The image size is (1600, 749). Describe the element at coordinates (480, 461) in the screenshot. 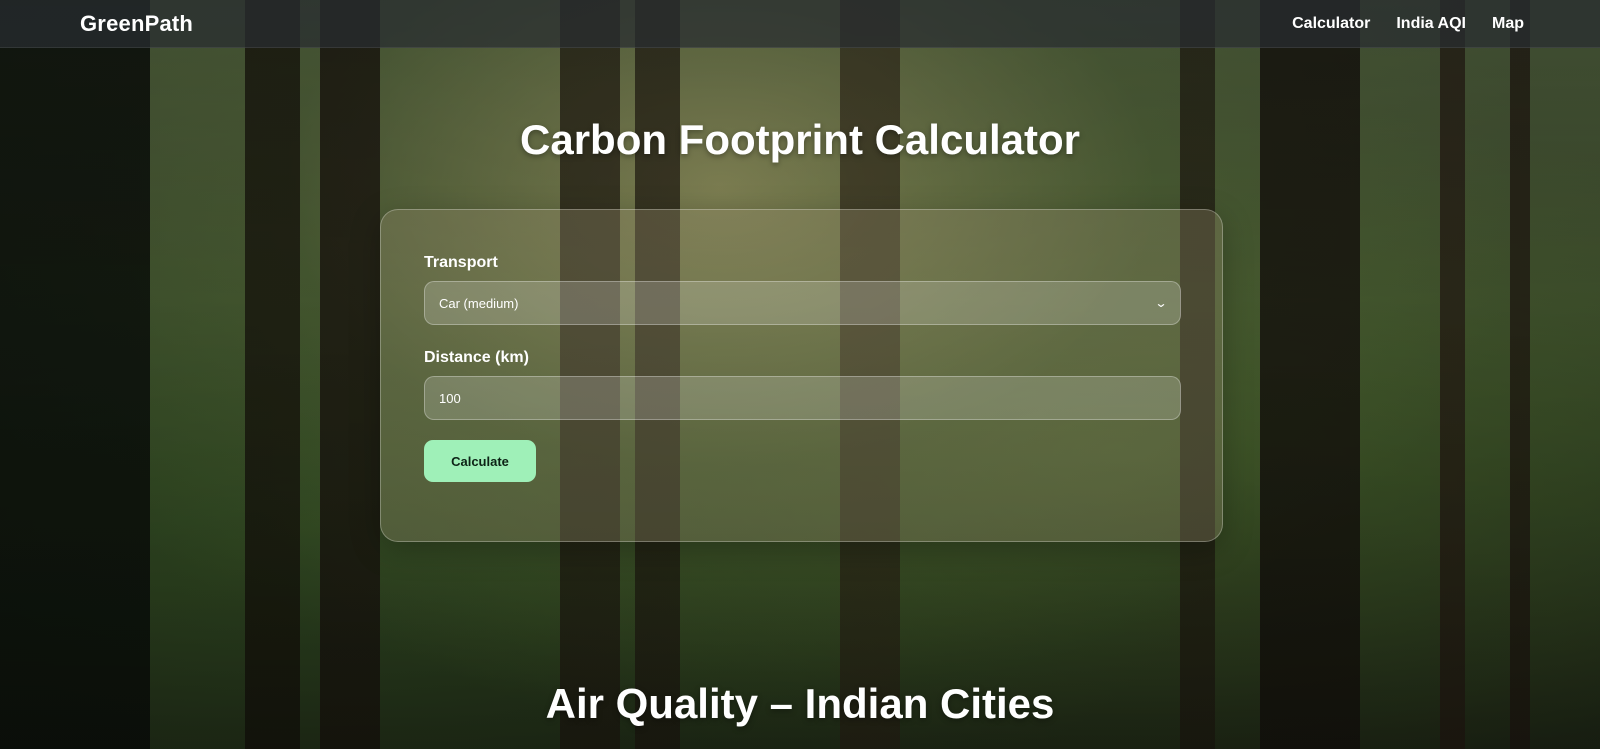

I see `calculate-button: Calculate` at that location.